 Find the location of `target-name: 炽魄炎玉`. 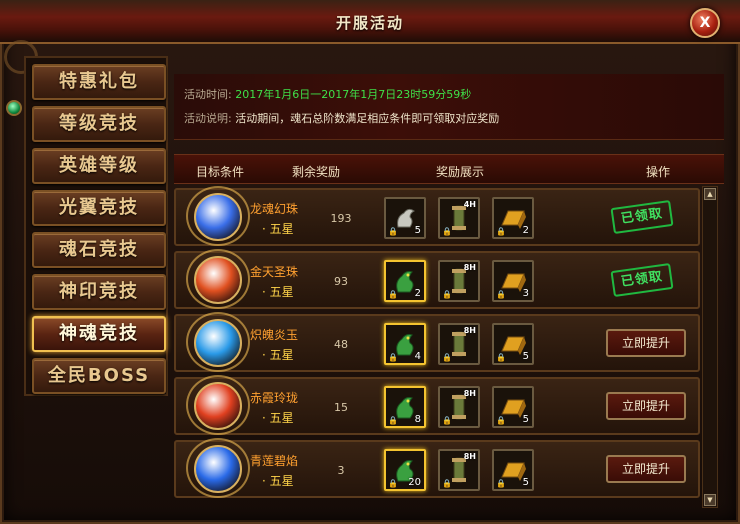

target-name: 炽魄炎玉 is located at coordinates (274, 335).